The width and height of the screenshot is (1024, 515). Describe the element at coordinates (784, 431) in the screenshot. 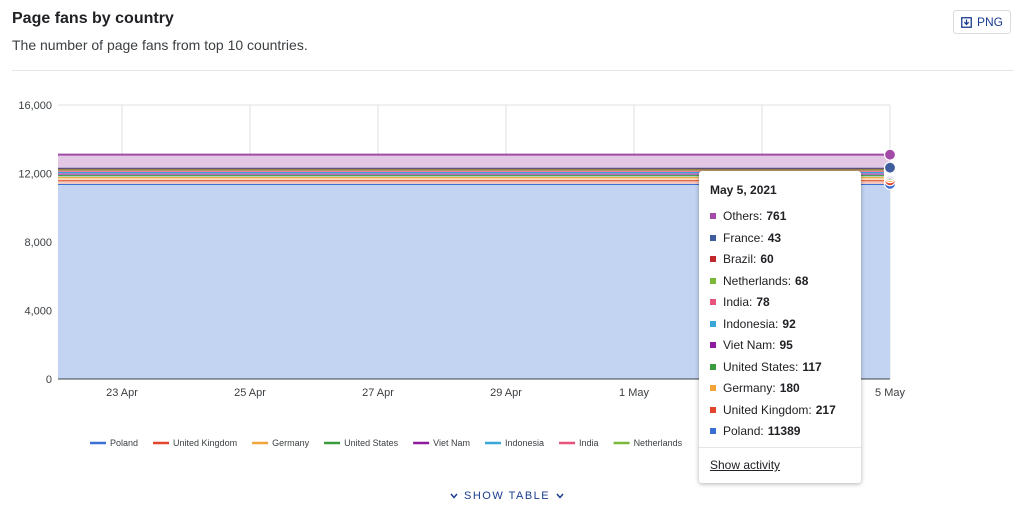

I see `tooltip-value: 11389` at that location.